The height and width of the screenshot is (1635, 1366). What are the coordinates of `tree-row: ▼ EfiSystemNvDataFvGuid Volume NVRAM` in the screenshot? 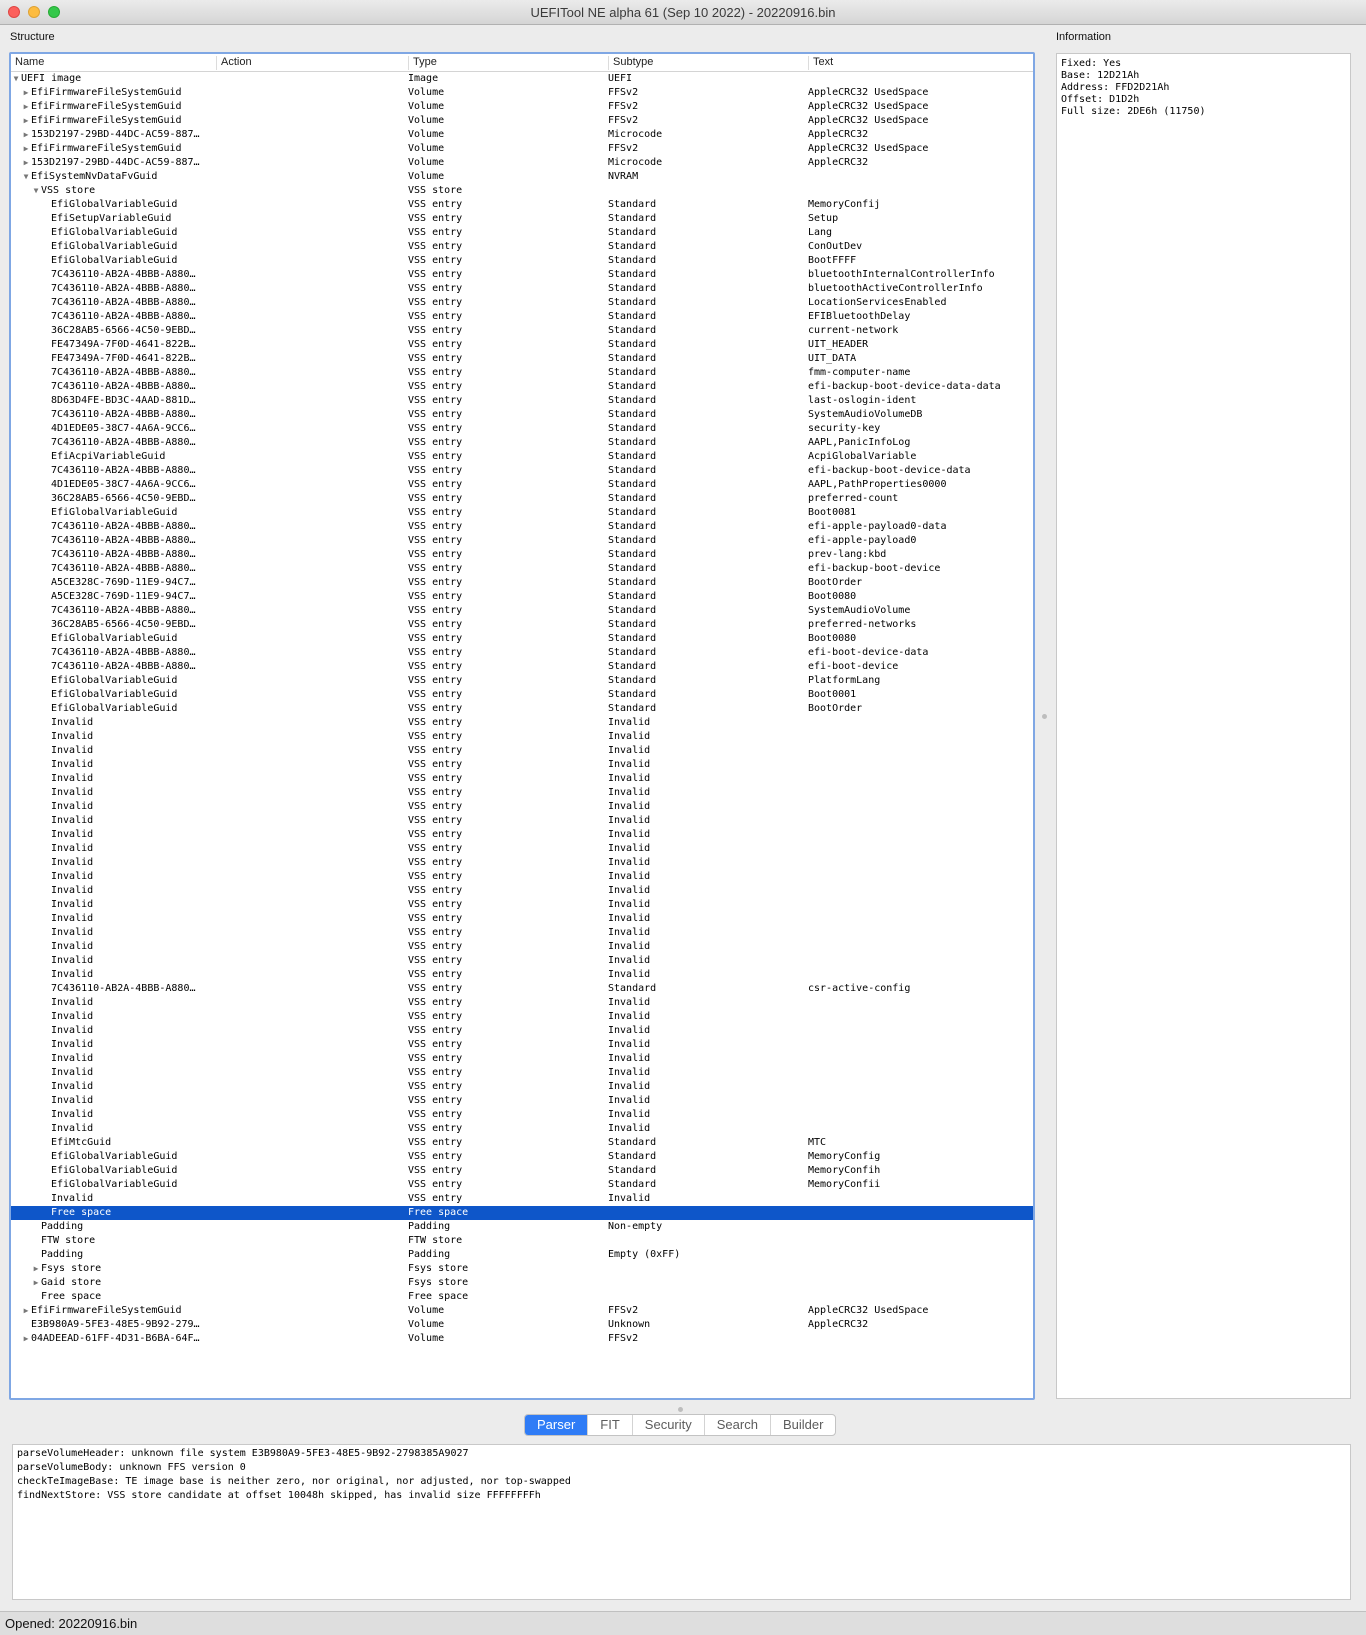 It's located at (522, 177).